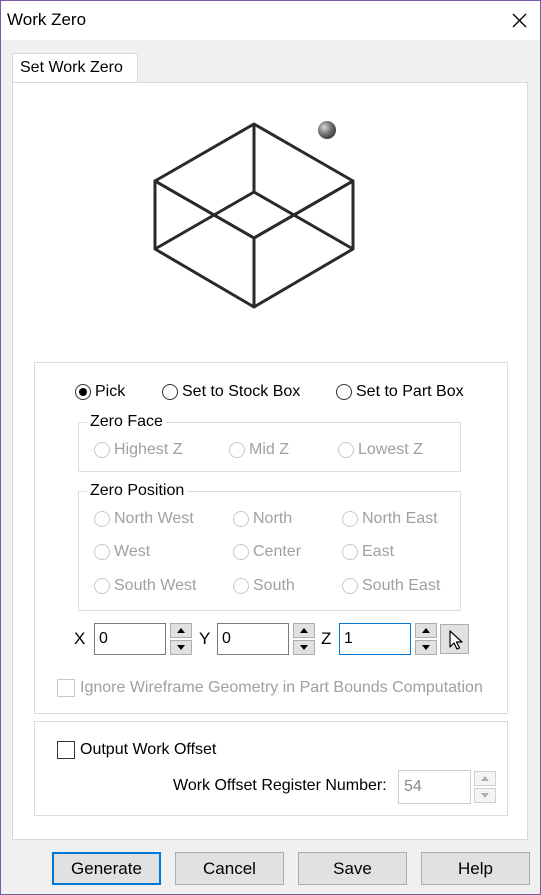 The width and height of the screenshot is (541, 895). What do you see at coordinates (154, 518) in the screenshot?
I see `radio-north-west-label: North West` at bounding box center [154, 518].